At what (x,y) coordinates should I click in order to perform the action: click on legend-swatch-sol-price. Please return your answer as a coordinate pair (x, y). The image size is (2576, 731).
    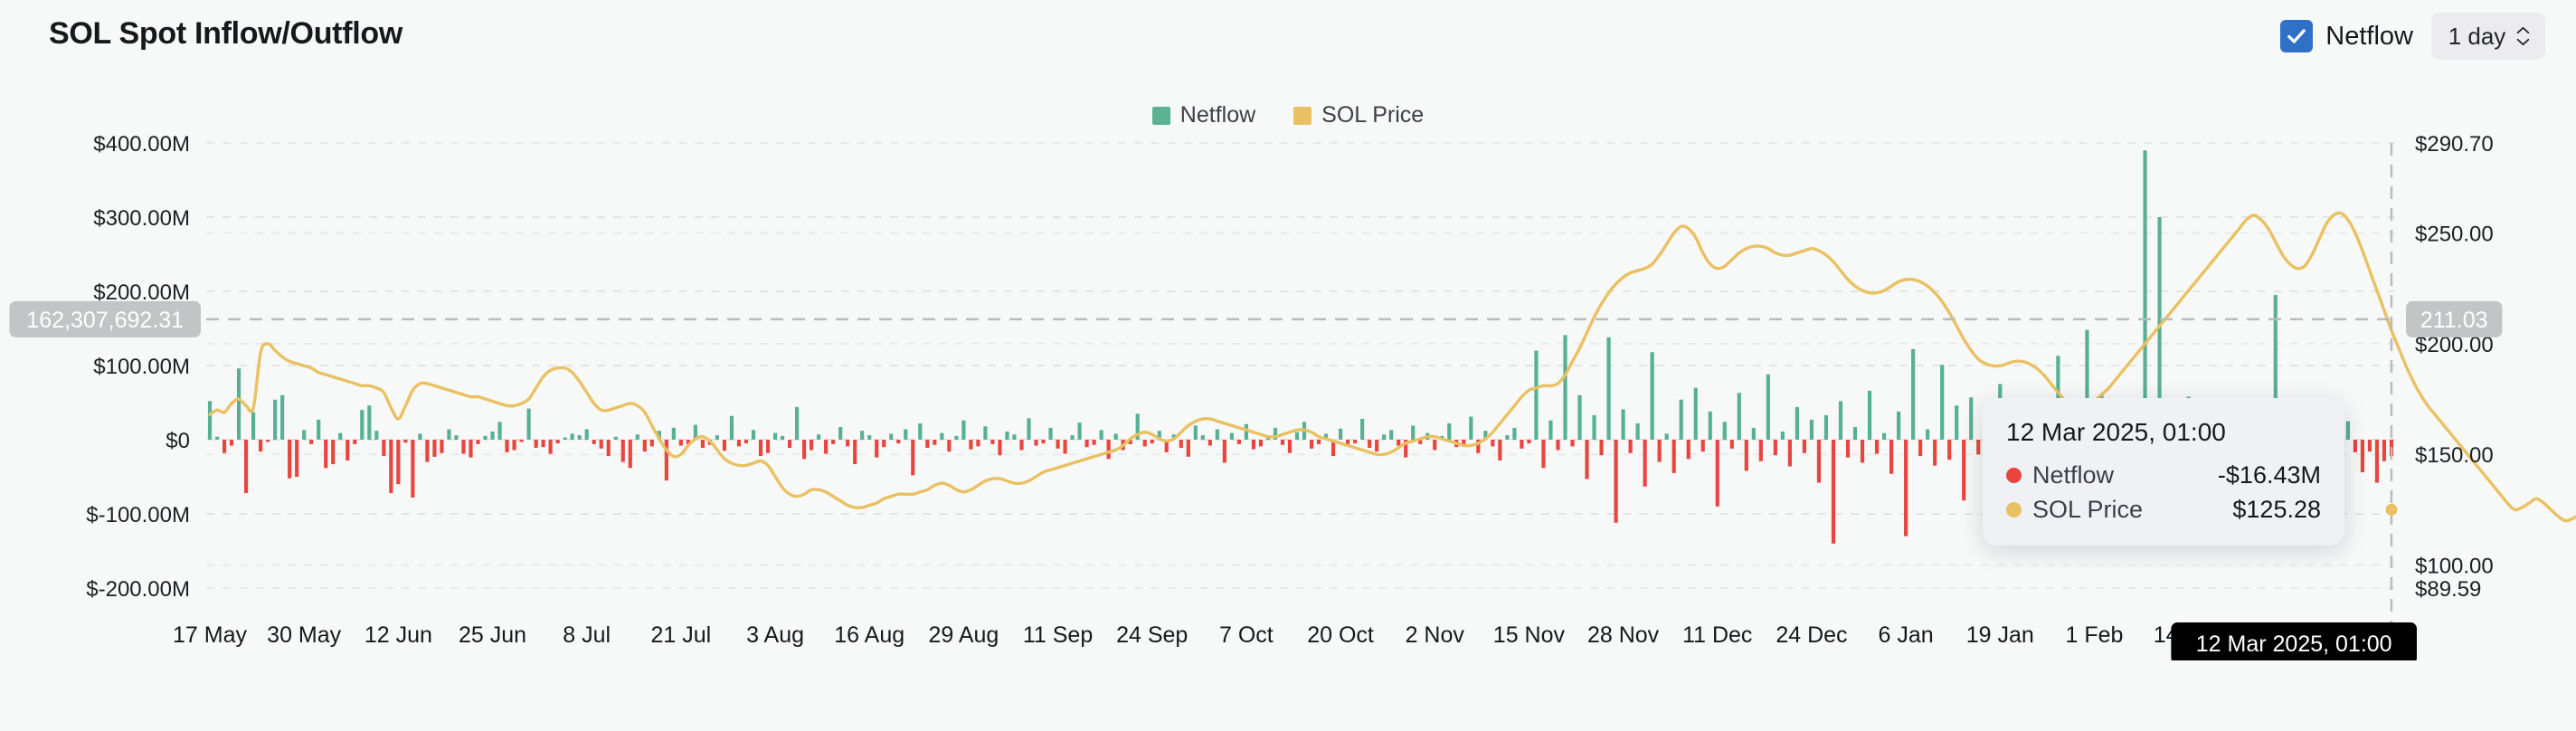
    Looking at the image, I should click on (1302, 116).